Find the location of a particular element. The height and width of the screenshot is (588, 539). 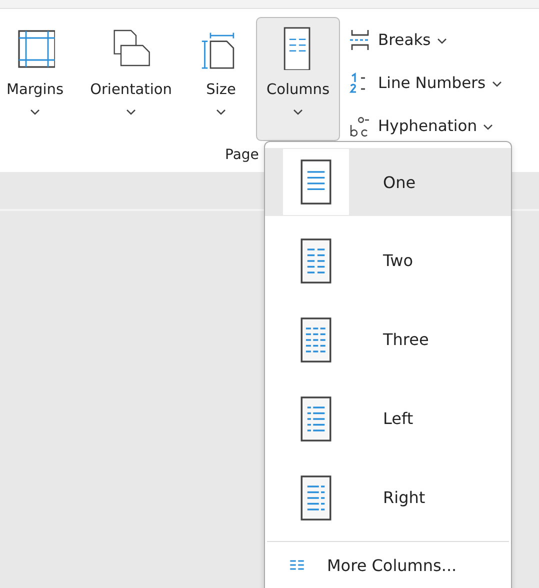

ribbon-button: Line Numbers is located at coordinates (425, 83).